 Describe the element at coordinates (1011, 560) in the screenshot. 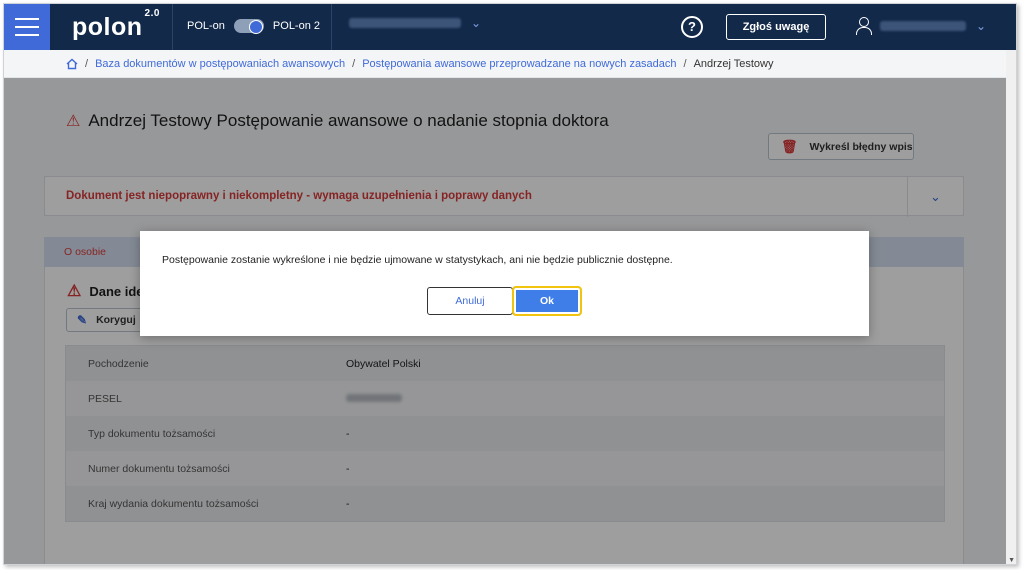

I see `scroll-down-icon: ▼` at that location.